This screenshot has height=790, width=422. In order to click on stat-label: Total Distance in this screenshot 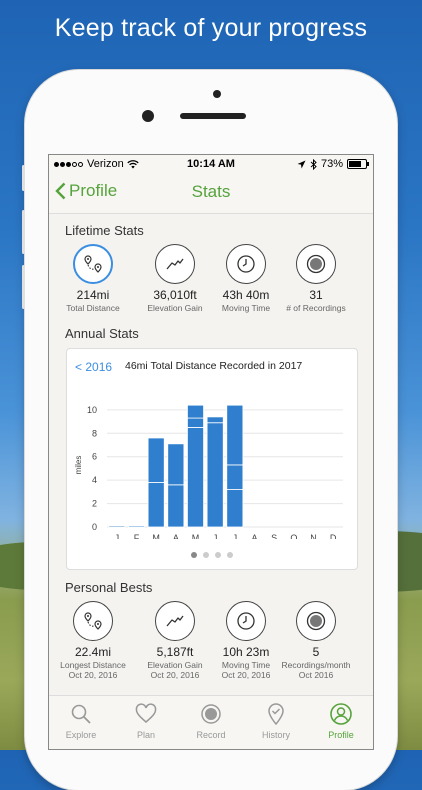, I will do `click(93, 308)`.